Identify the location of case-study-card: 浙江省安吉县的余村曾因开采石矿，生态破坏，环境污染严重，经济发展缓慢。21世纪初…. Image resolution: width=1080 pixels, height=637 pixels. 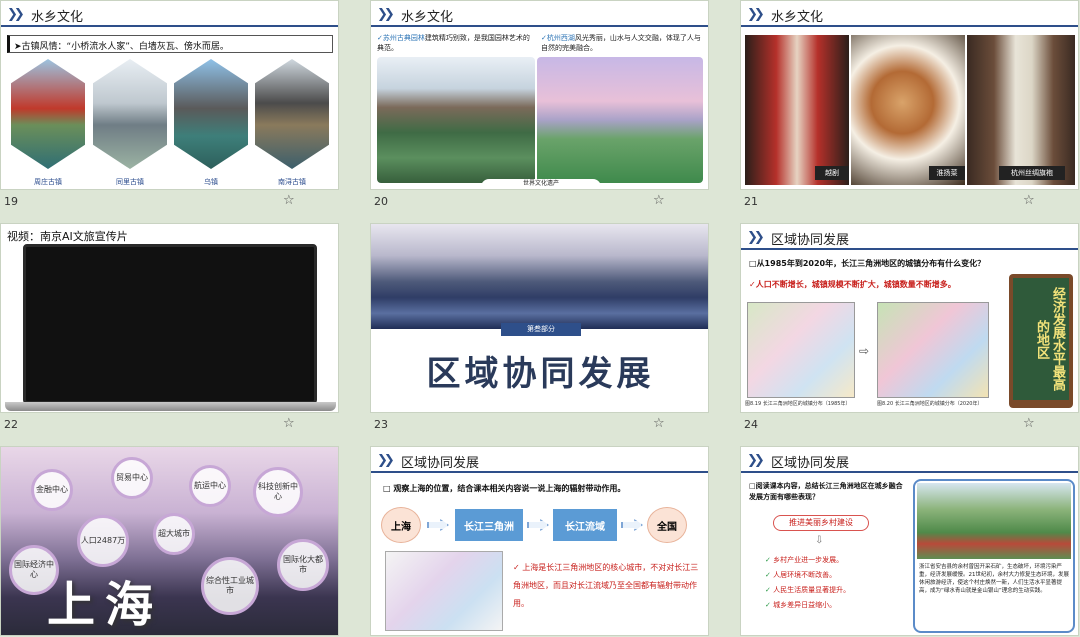
(994, 556).